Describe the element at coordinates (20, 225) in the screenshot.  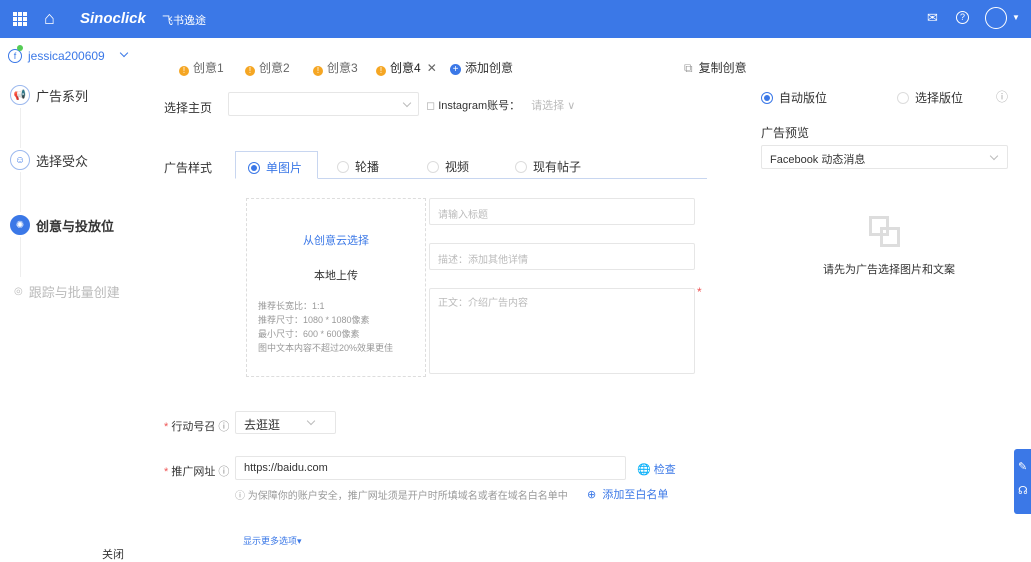
I see `bulb-icon: ✺` at that location.